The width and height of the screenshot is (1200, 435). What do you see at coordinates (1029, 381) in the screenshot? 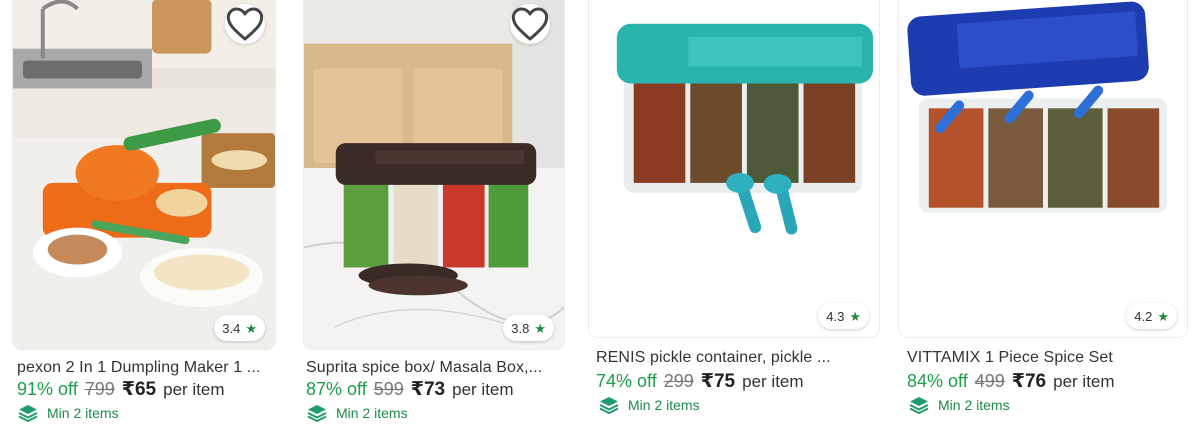
I see `final-price: ₹76` at bounding box center [1029, 381].